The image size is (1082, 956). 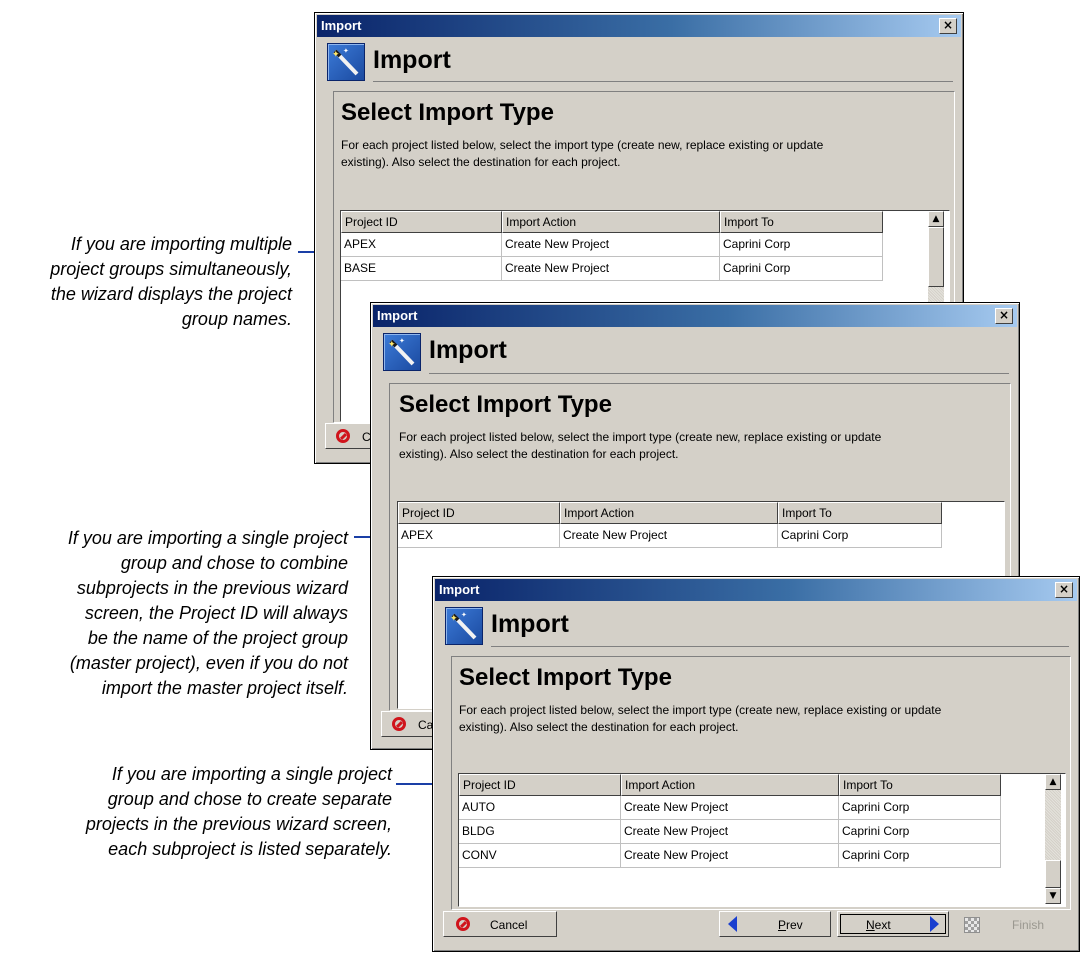 I want to click on callout-line: screen, the Project ID will always, so click(x=216, y=613).